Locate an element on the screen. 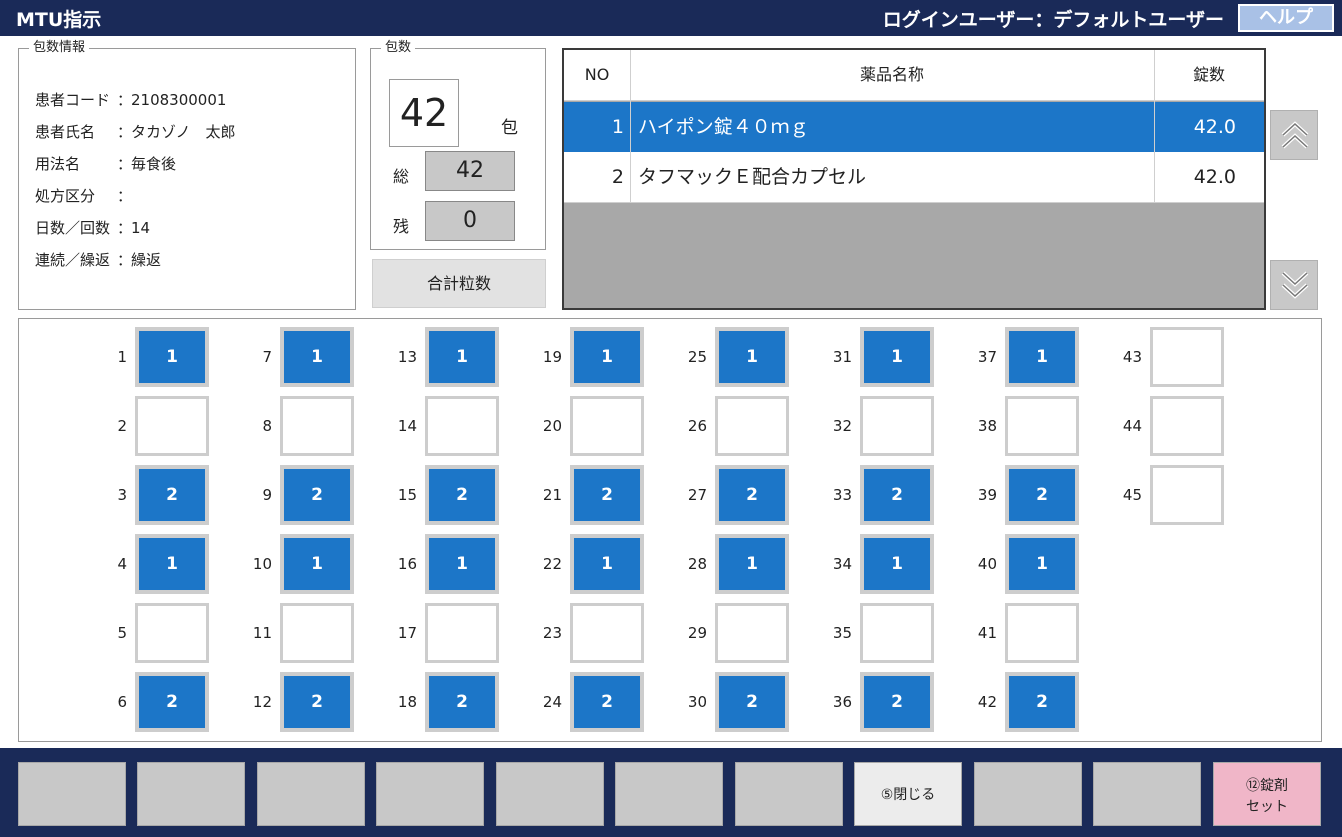 This screenshot has width=1342, height=837. column-divider is located at coordinates (1154, 126).